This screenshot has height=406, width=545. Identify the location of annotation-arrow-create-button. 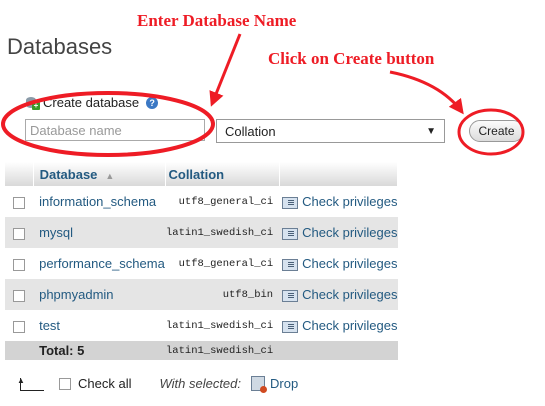
(426, 92).